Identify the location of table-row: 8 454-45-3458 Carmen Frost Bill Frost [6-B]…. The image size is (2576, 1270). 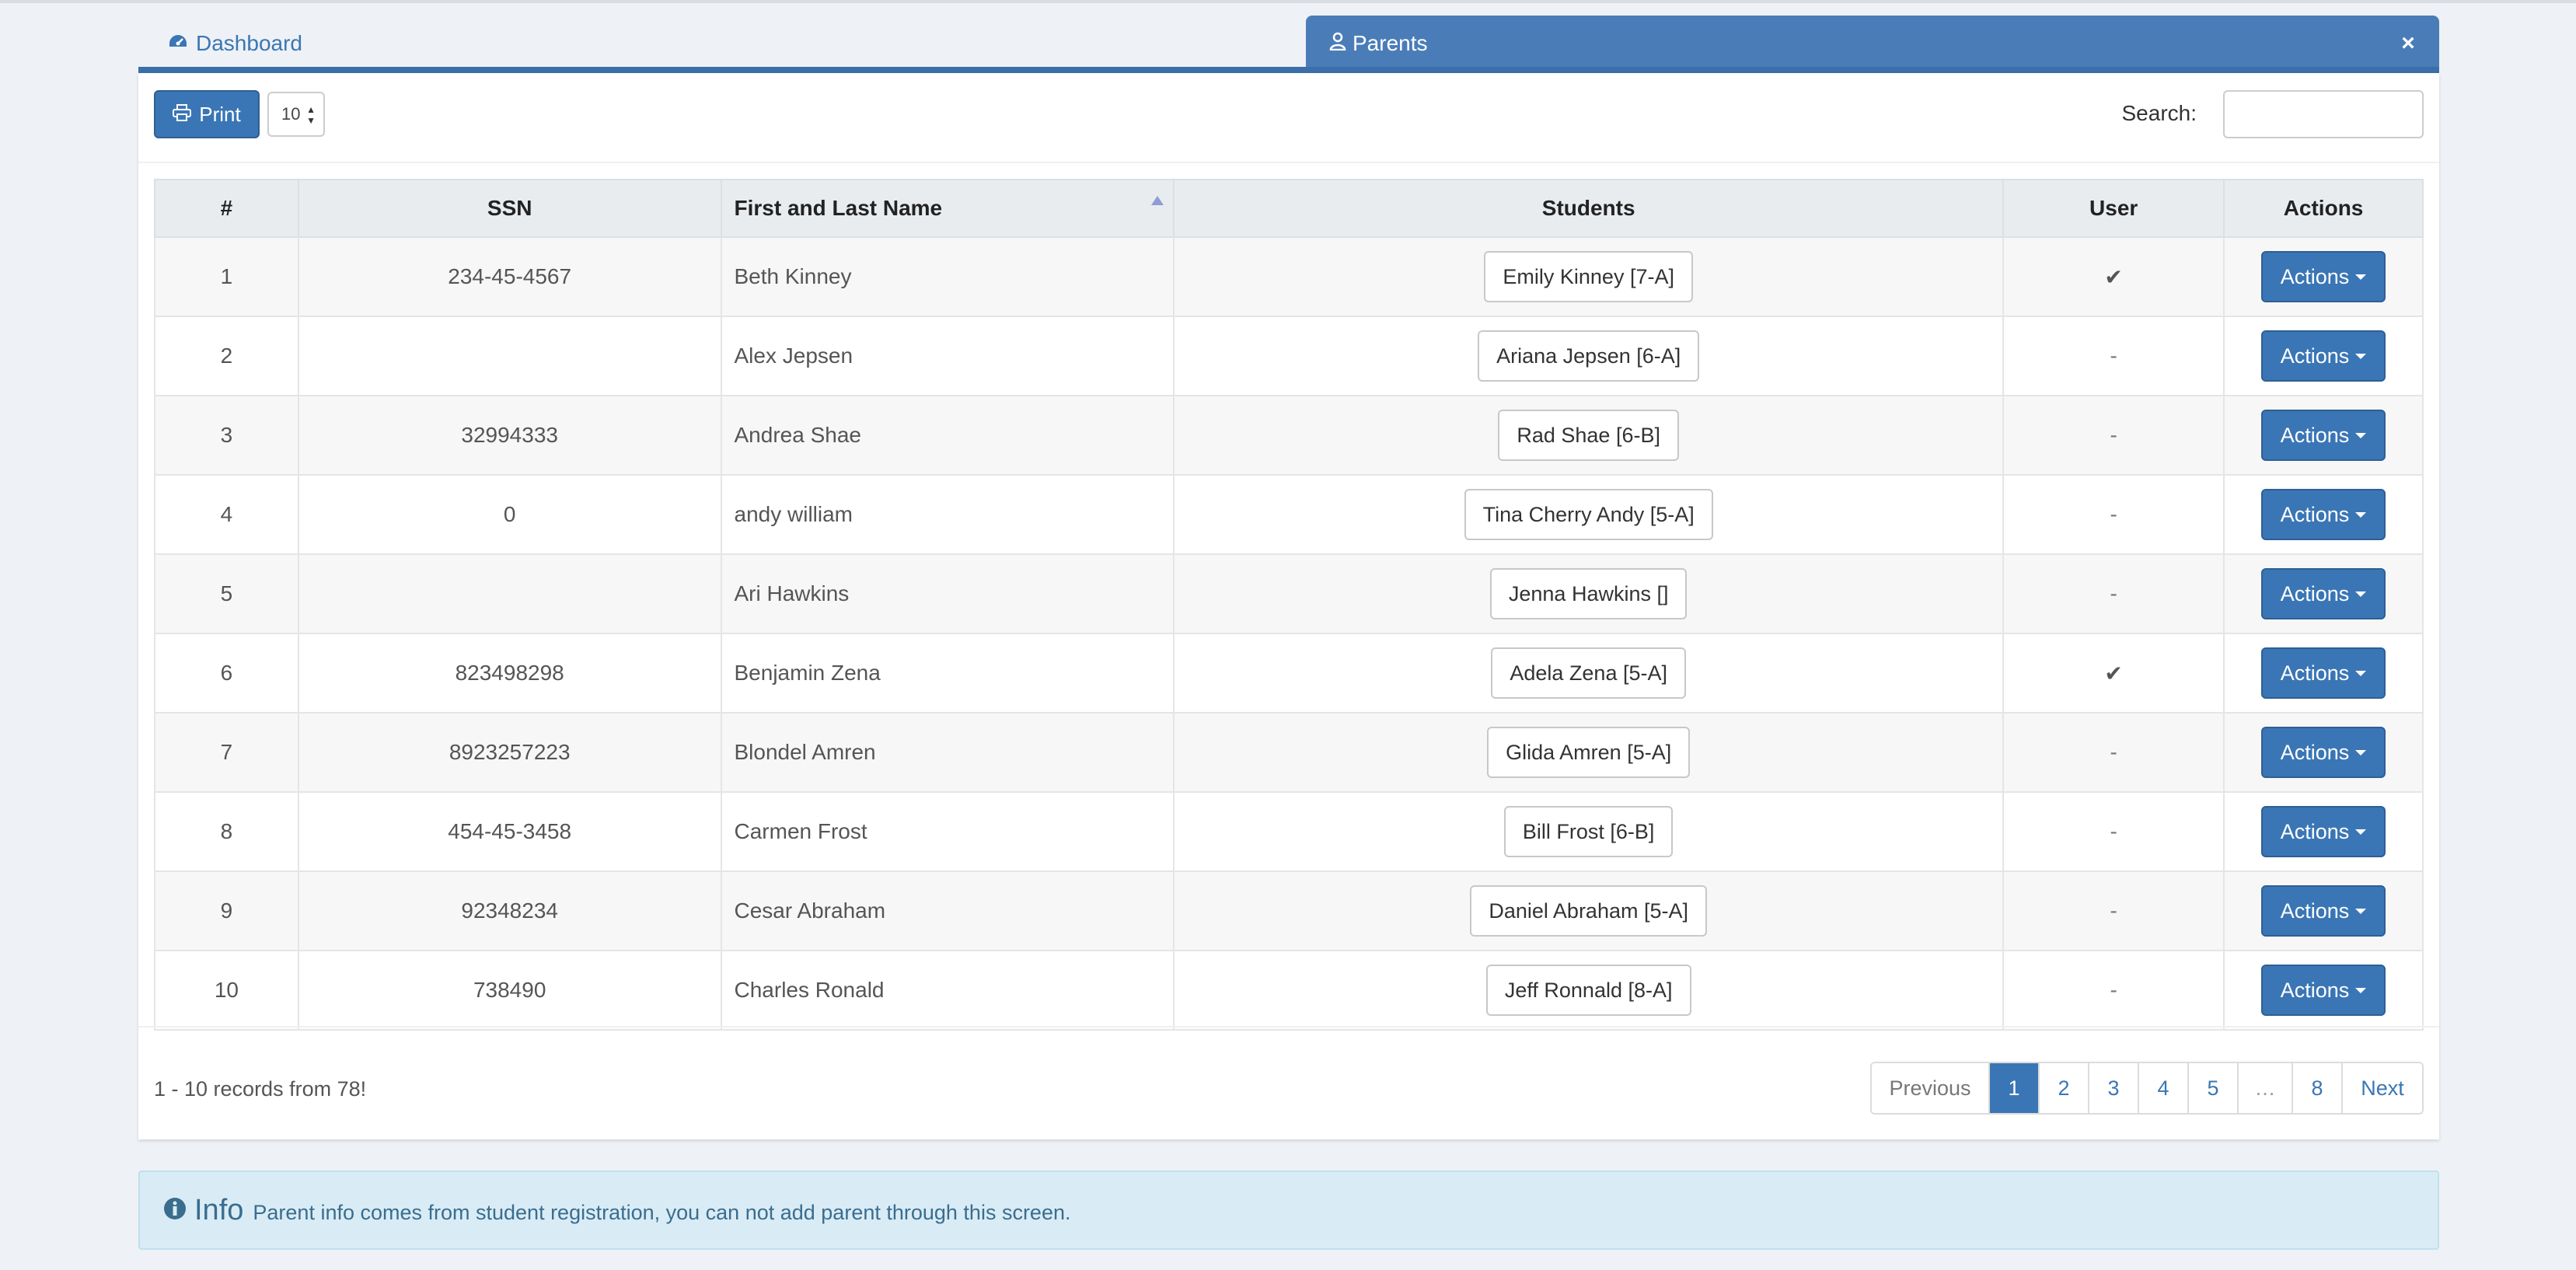
(1289, 831).